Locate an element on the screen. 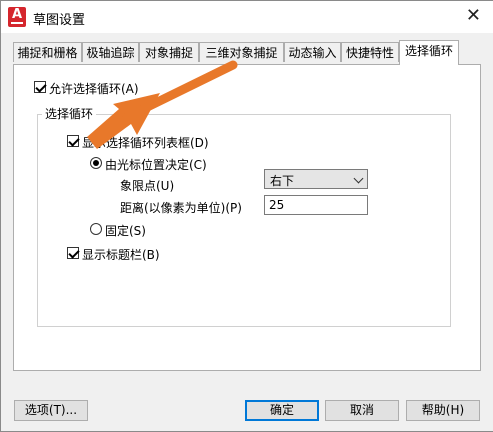  autocad-app-icon: A is located at coordinates (17, 17).